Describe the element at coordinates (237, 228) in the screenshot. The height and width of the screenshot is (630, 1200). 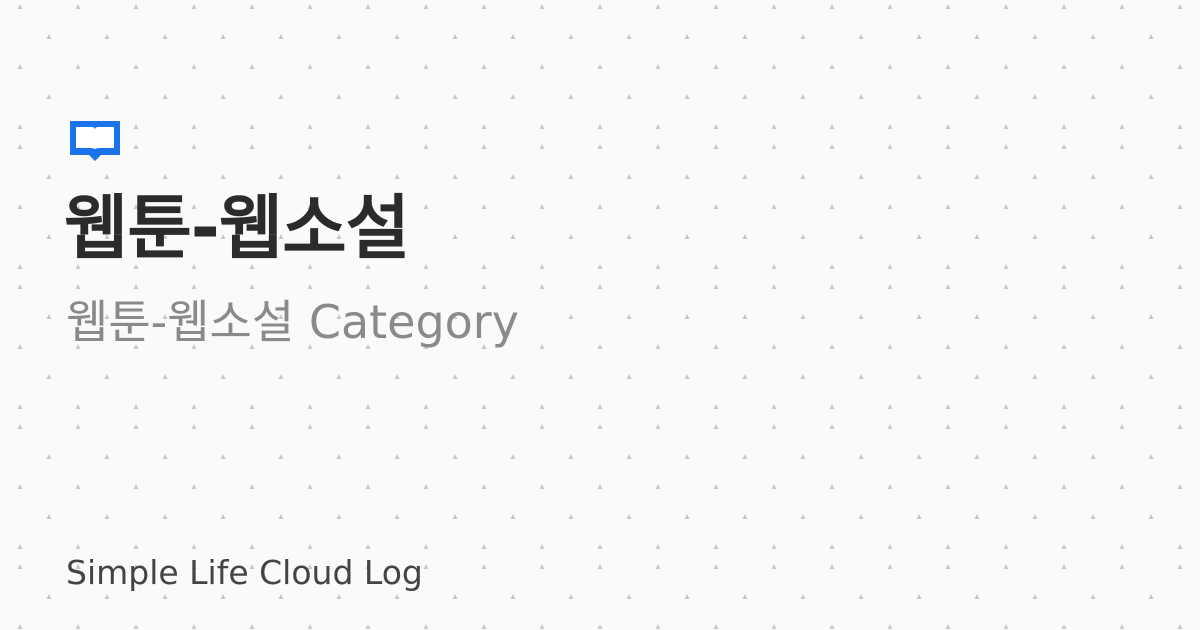
I see `page-title: 웹툰-웹소설` at that location.